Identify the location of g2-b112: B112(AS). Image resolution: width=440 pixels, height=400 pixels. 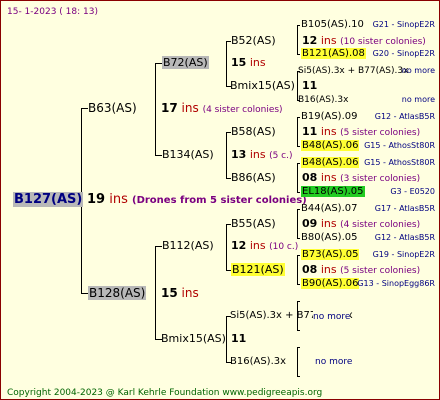
(188, 246).